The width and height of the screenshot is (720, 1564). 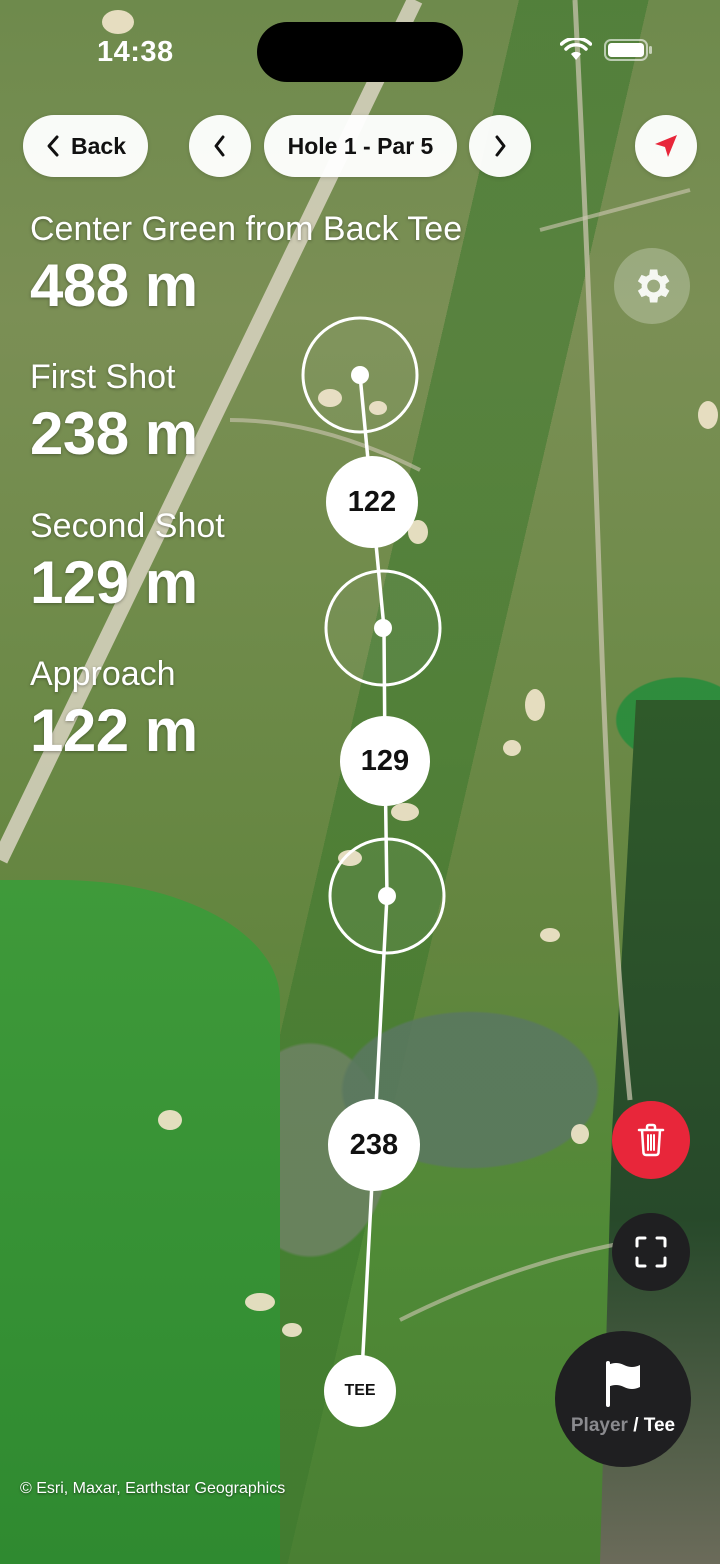 What do you see at coordinates (114, 582) in the screenshot?
I see `distance-value: 129 m` at bounding box center [114, 582].